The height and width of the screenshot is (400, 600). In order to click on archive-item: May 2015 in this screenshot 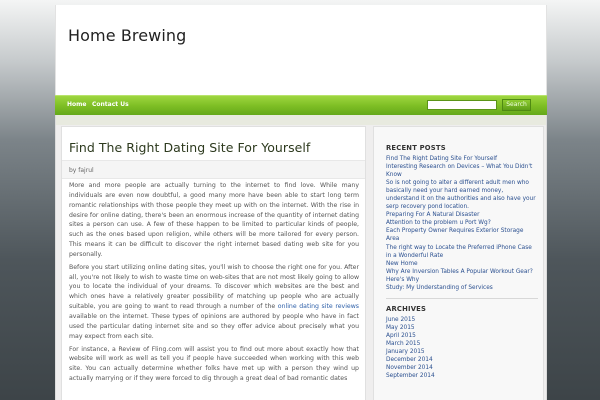, I will do `click(462, 328)`.